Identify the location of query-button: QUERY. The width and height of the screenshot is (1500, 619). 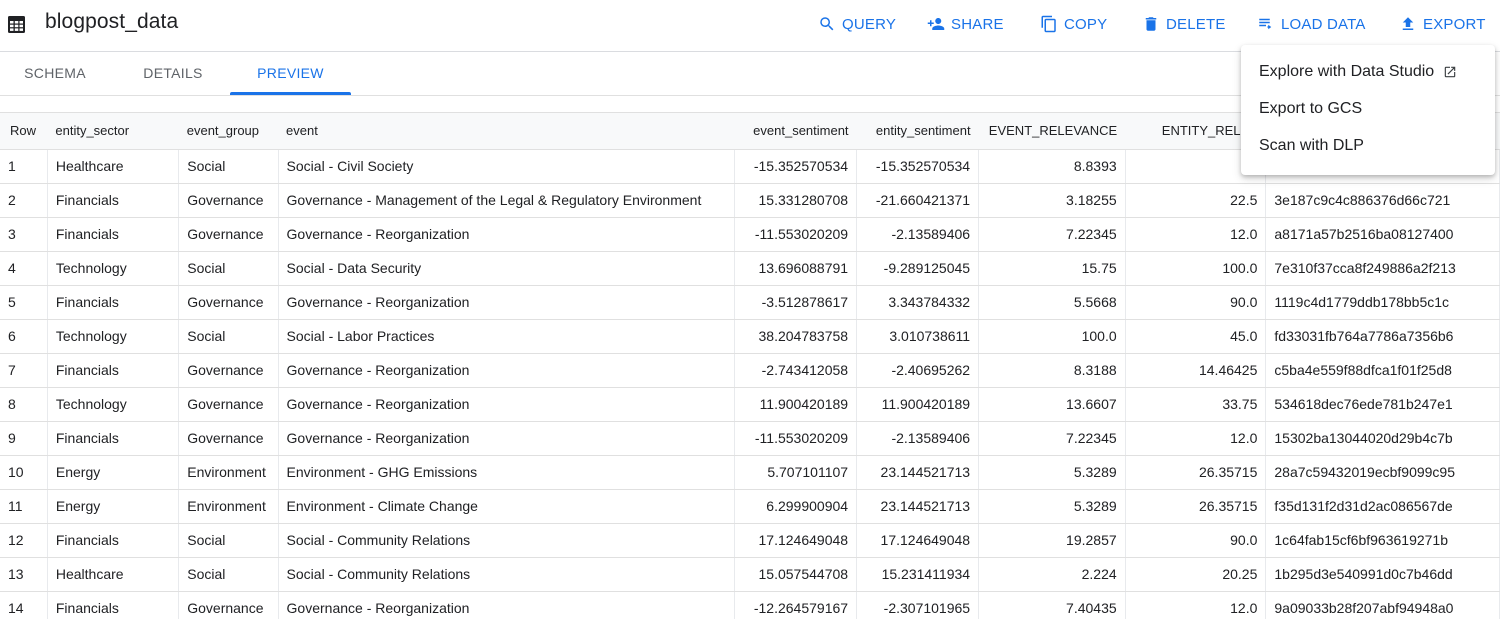
(857, 24).